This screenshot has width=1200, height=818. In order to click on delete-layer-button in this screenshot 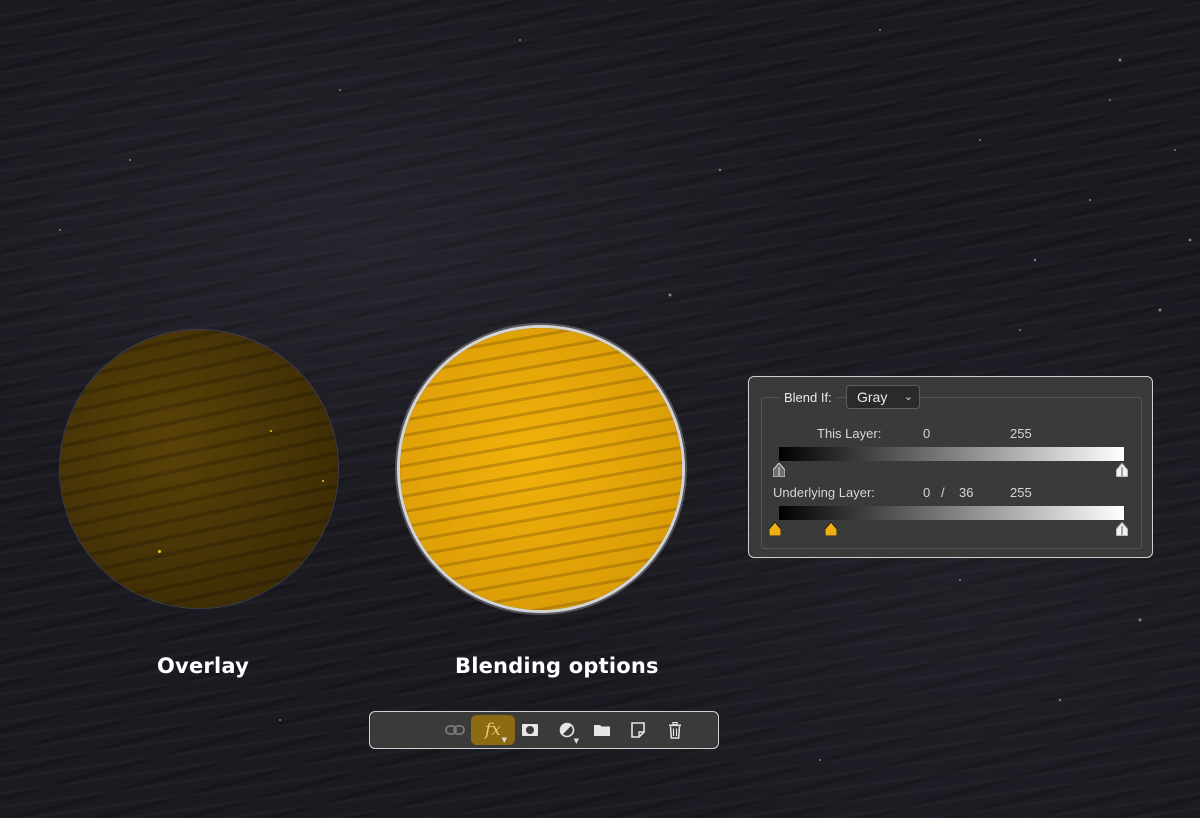, I will do `click(675, 730)`.